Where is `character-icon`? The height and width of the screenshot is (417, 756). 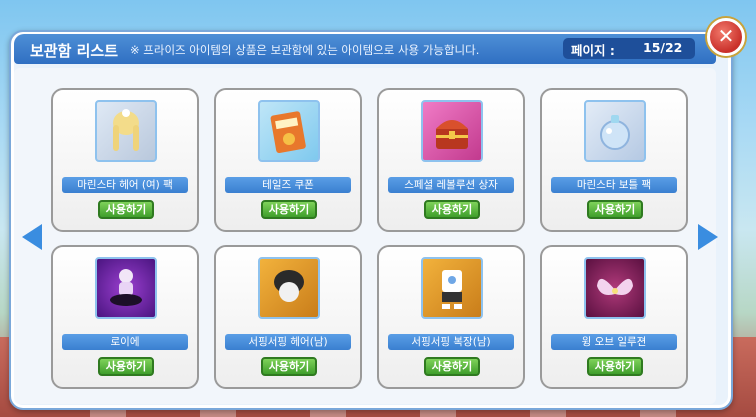
character-icon is located at coordinates (126, 288).